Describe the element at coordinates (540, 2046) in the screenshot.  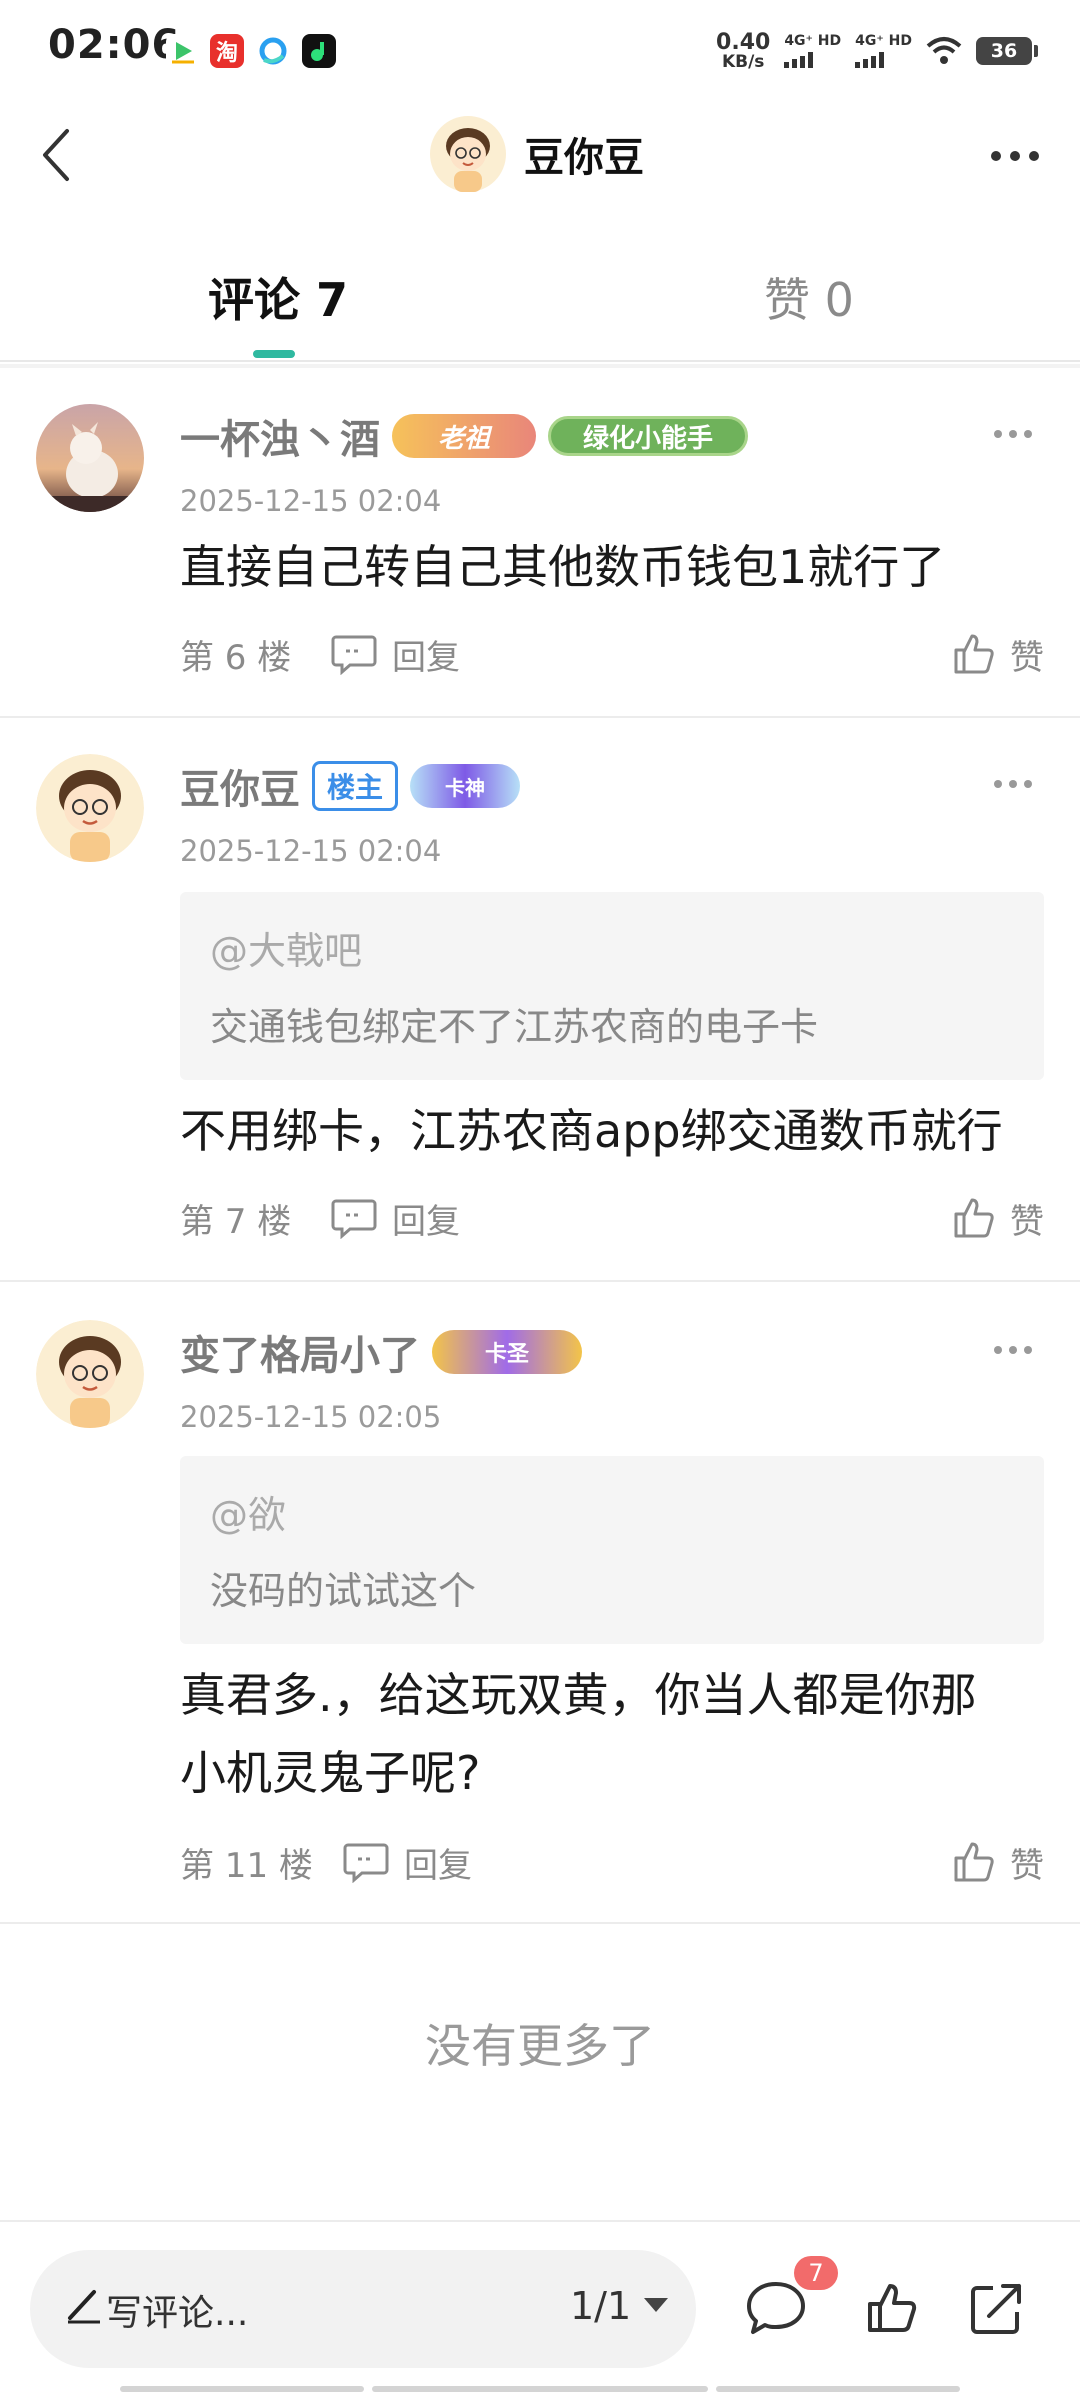
I see `end-of-list-label: 没有更多了` at that location.